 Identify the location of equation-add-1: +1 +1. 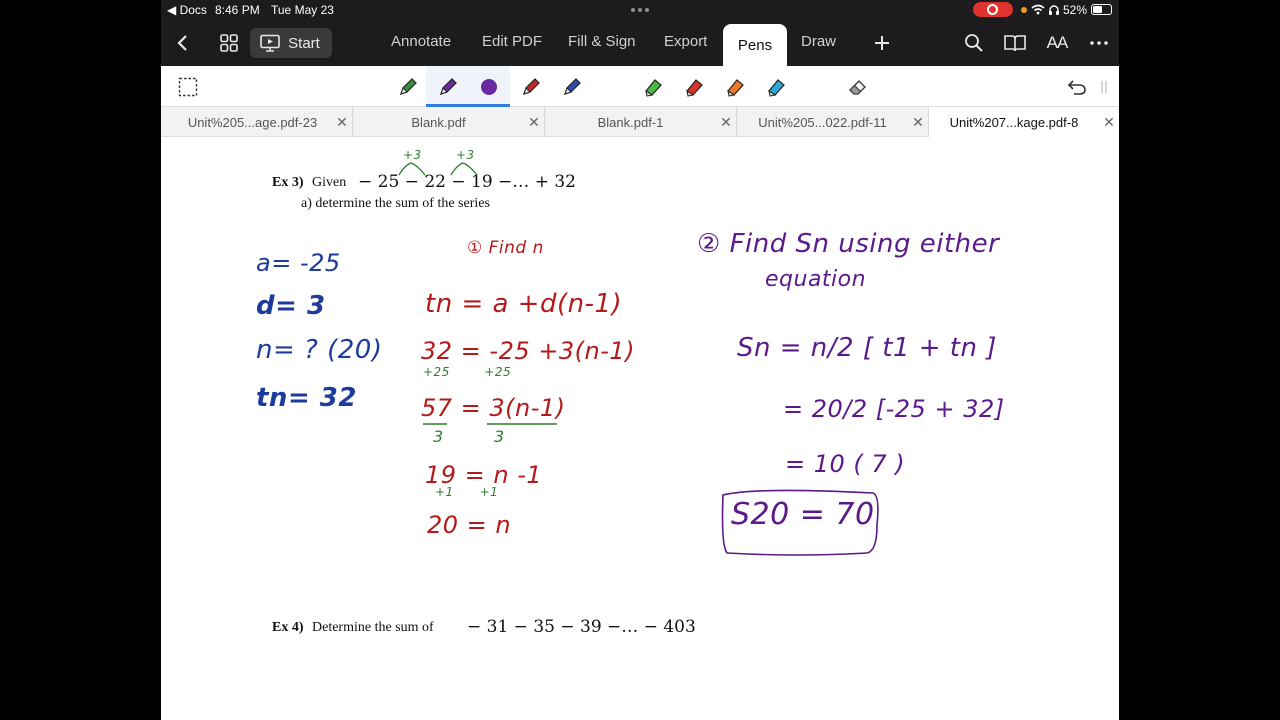
(467, 492).